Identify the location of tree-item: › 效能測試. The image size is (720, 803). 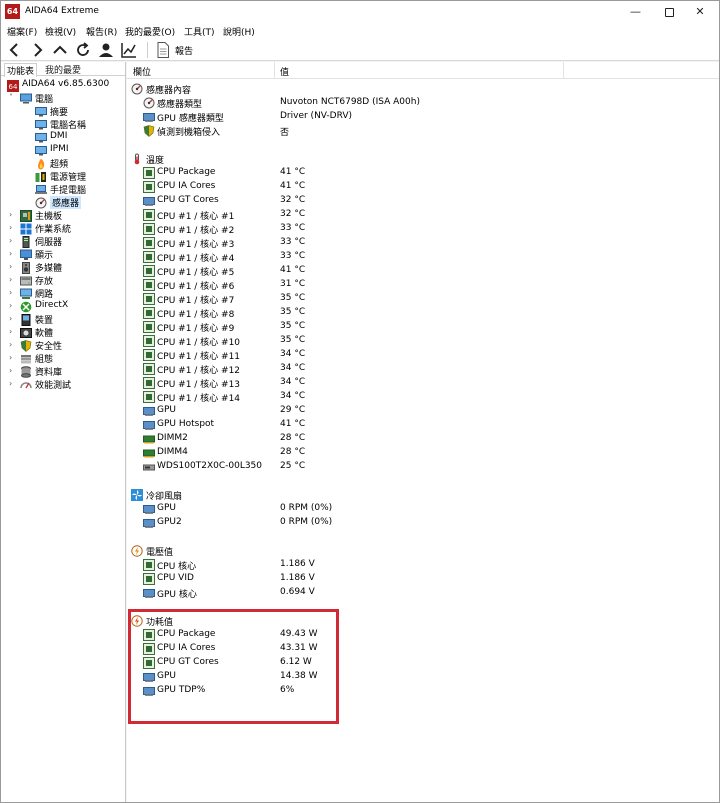
(63, 385).